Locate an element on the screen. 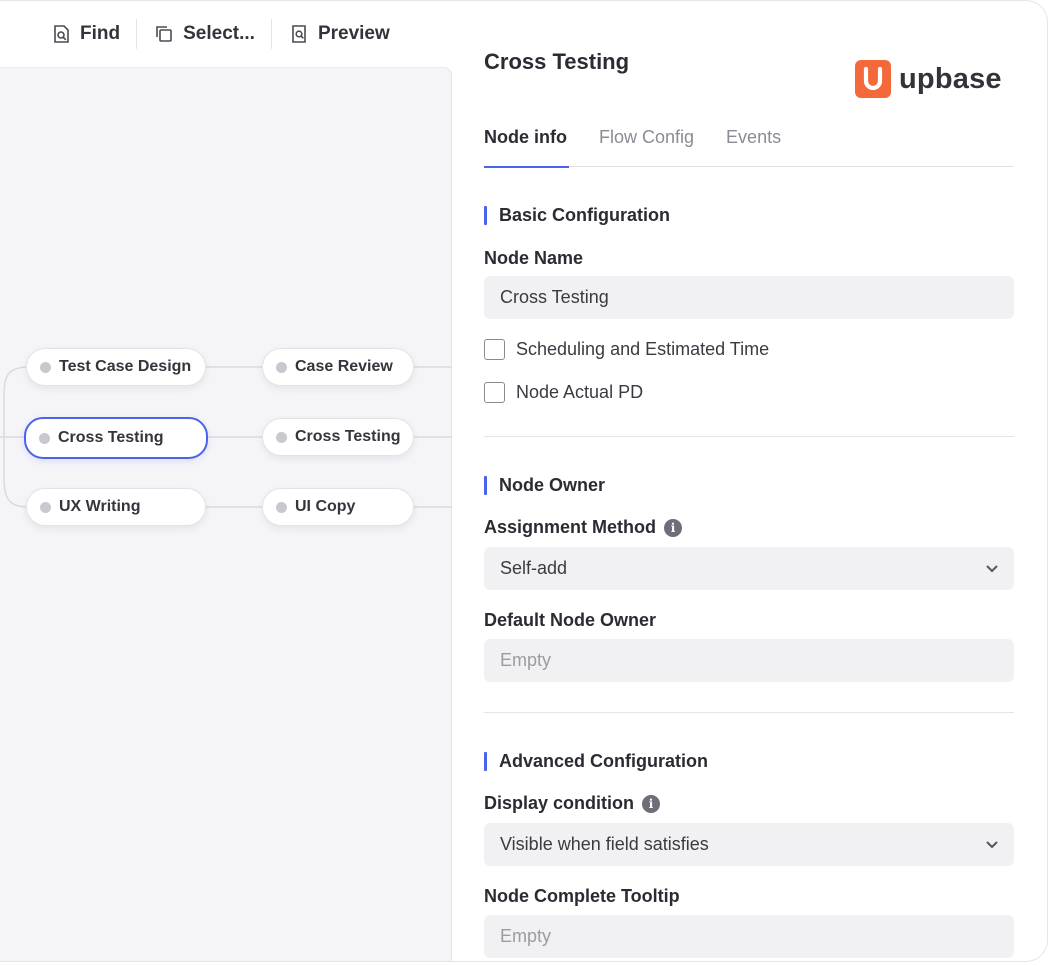  find-button: Find is located at coordinates (93, 34).